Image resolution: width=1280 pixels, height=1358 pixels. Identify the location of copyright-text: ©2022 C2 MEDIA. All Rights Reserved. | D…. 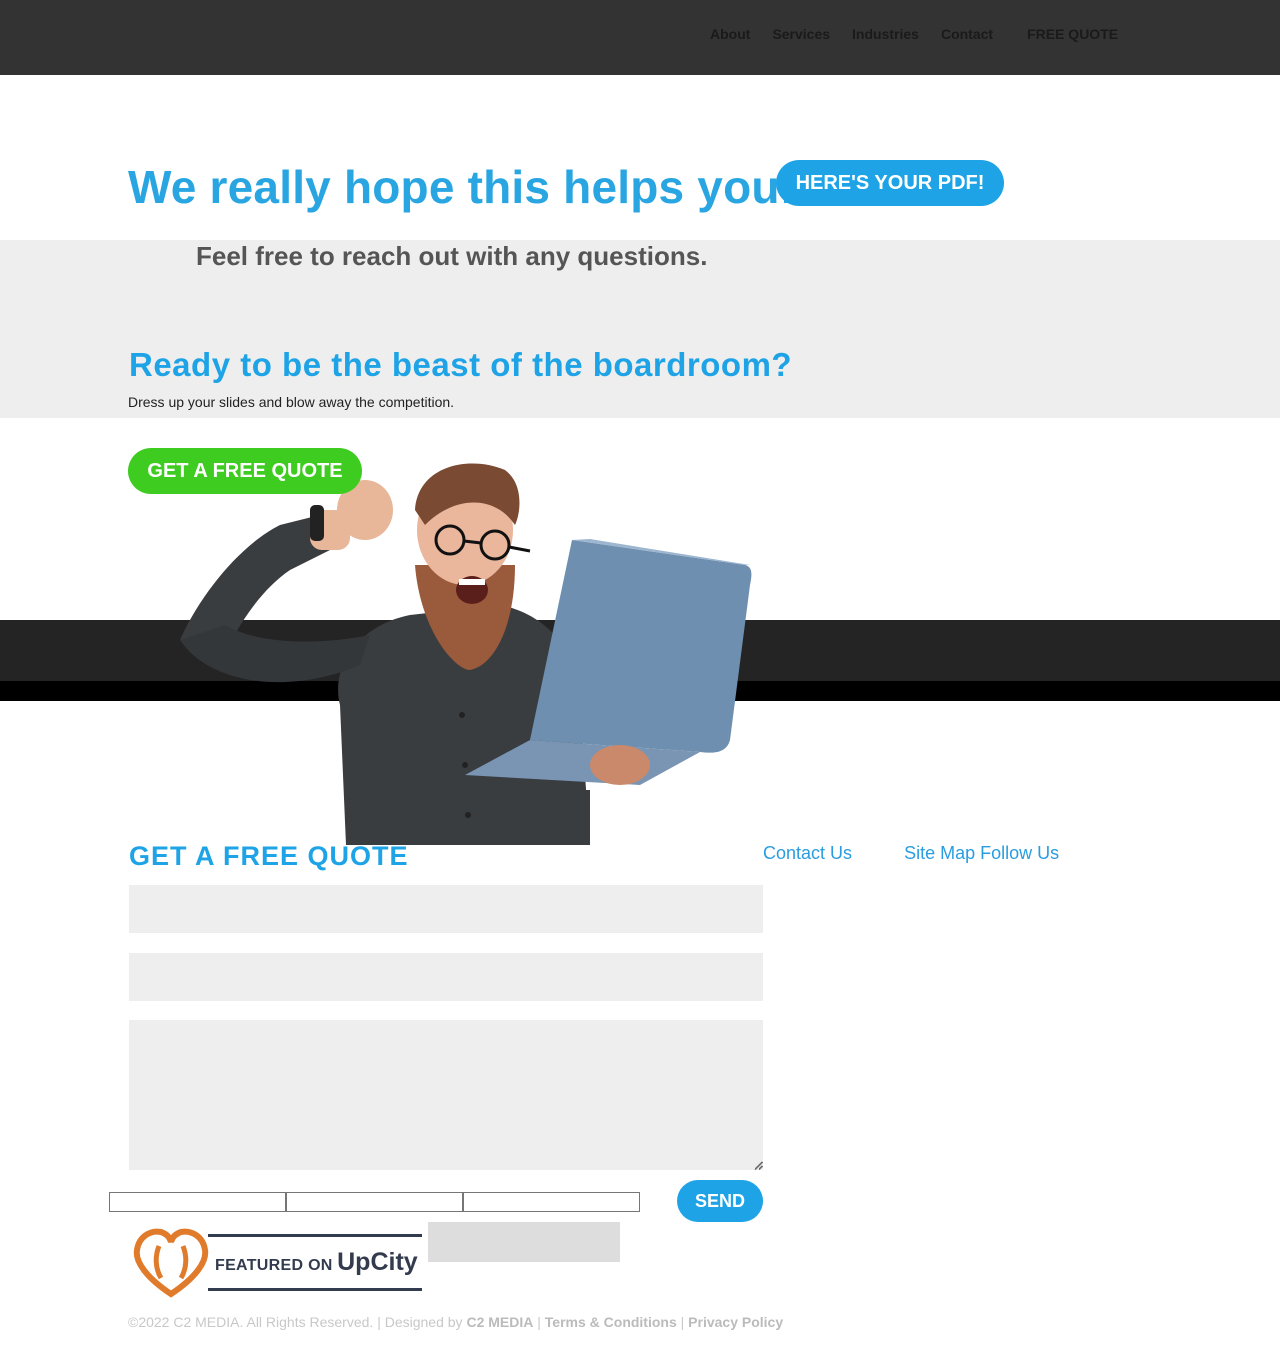
(295, 1322).